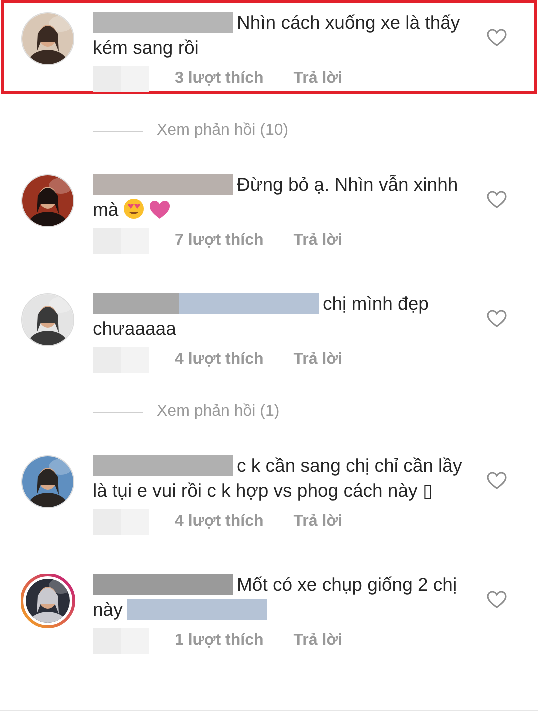 The image size is (538, 715). Describe the element at coordinates (275, 597) in the screenshot. I see `comment-text: Mốt có xe chụp giống 2 chị này` at that location.